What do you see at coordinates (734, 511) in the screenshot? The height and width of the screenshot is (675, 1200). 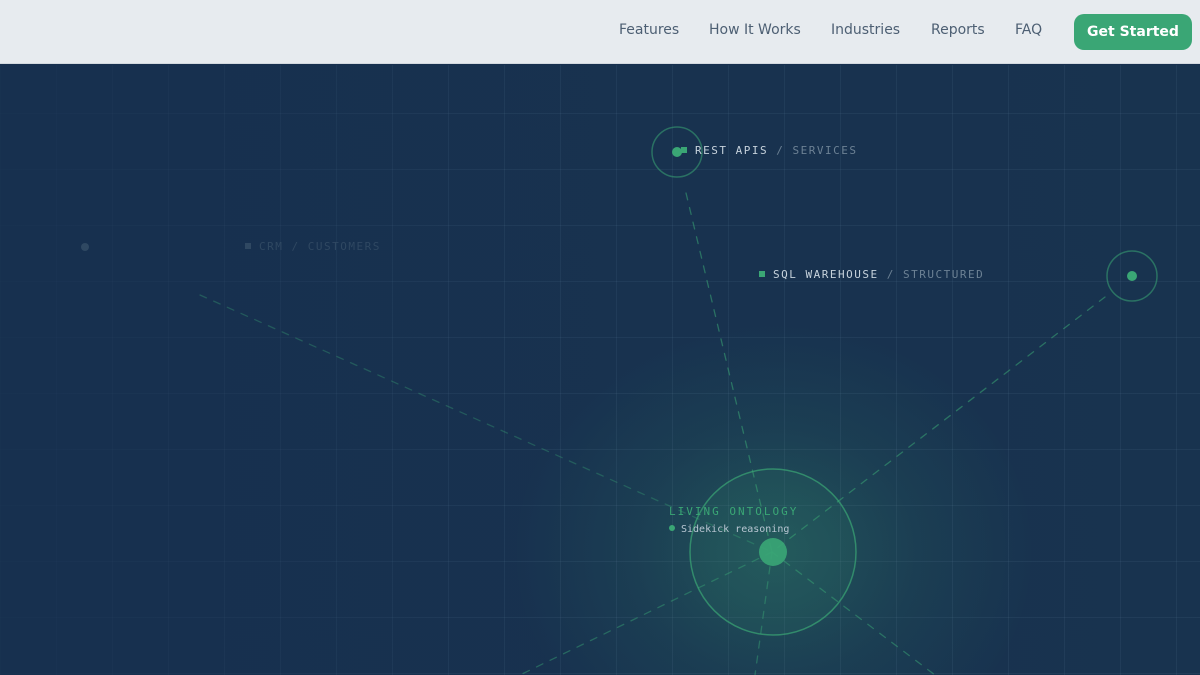 I see `center-node-title: LIVING ONTOLOGY` at bounding box center [734, 511].